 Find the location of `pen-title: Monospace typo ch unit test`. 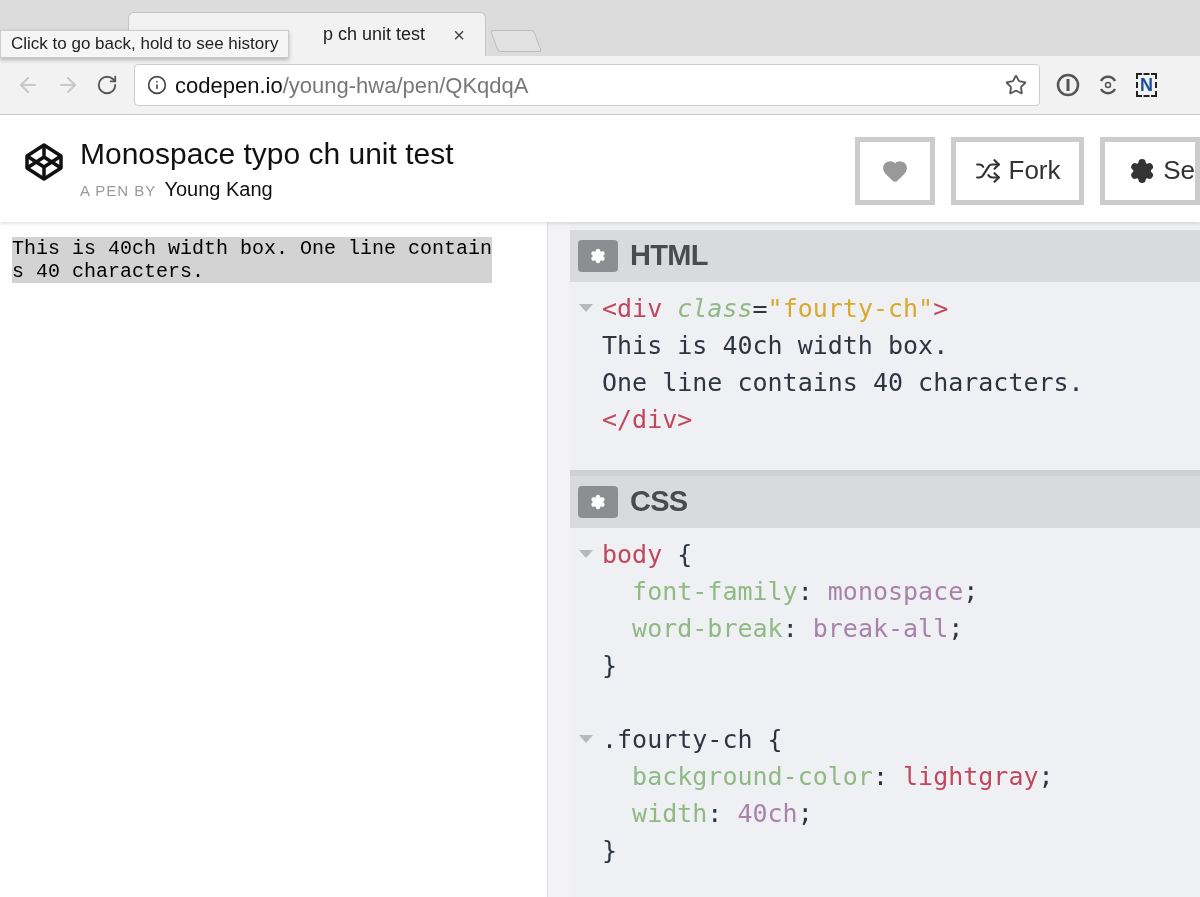

pen-title: Monospace typo ch unit test is located at coordinates (267, 153).